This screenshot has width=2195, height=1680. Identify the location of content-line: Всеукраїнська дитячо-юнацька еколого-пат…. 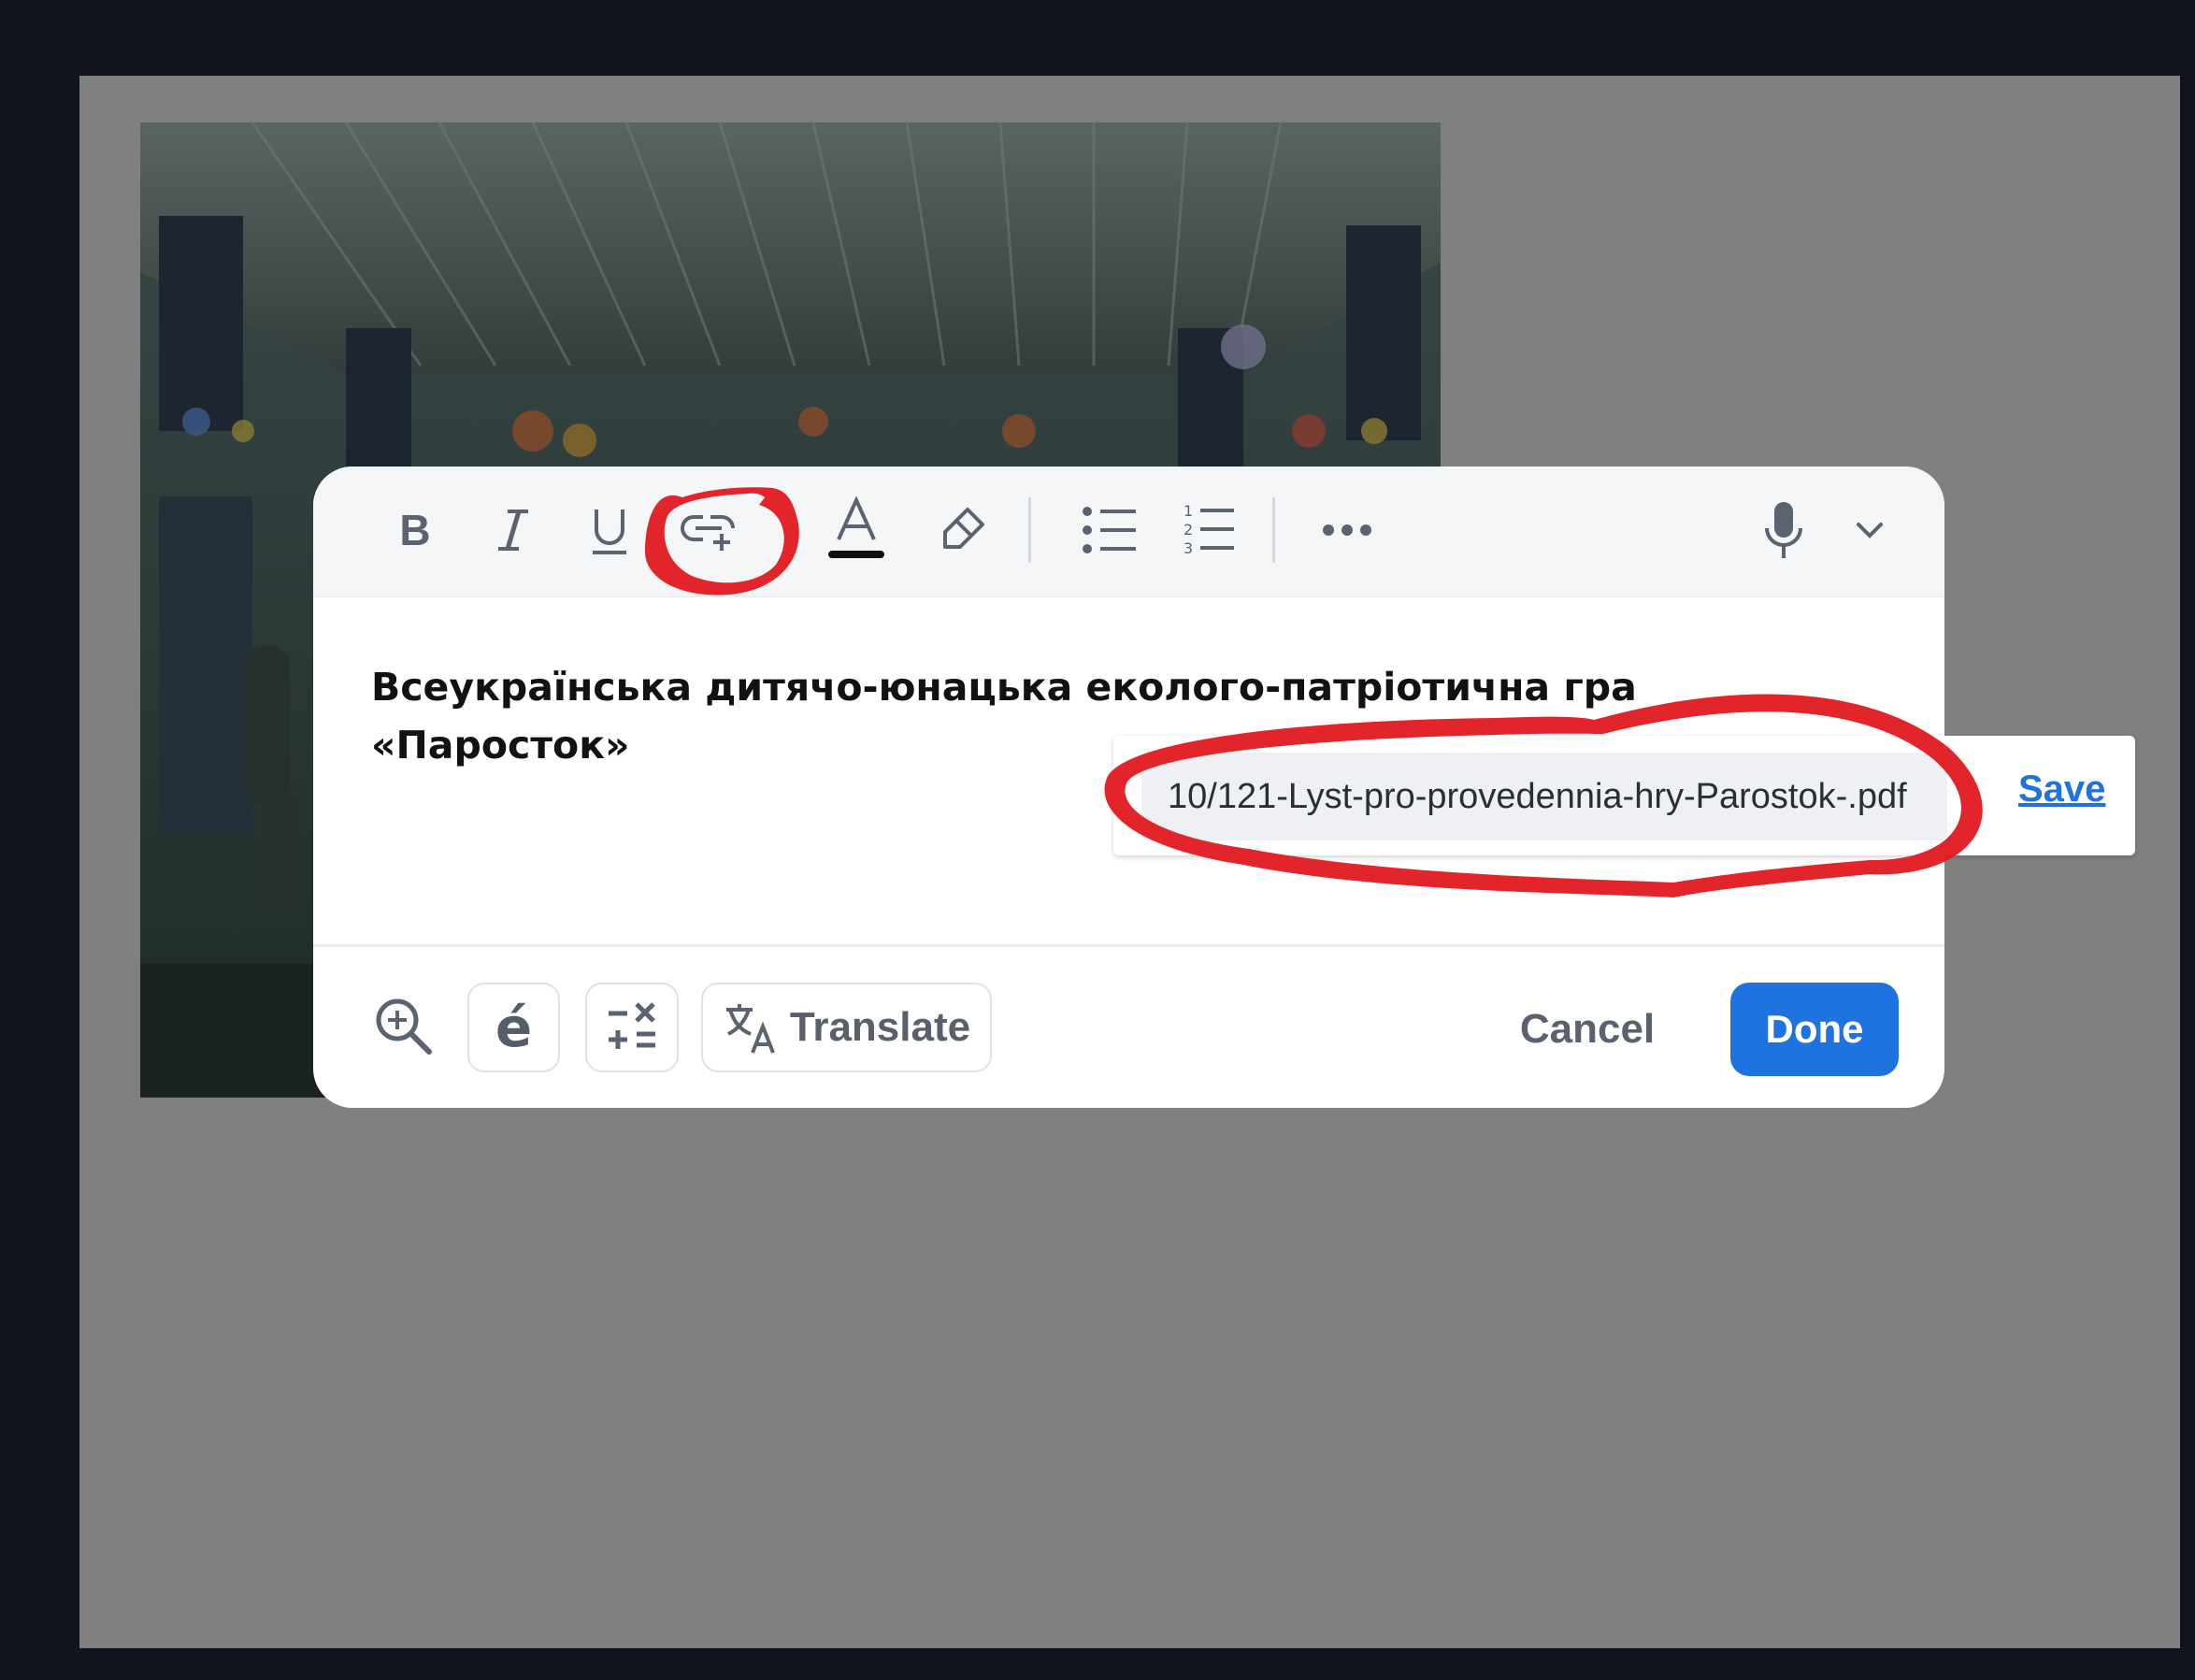
(1004, 687).